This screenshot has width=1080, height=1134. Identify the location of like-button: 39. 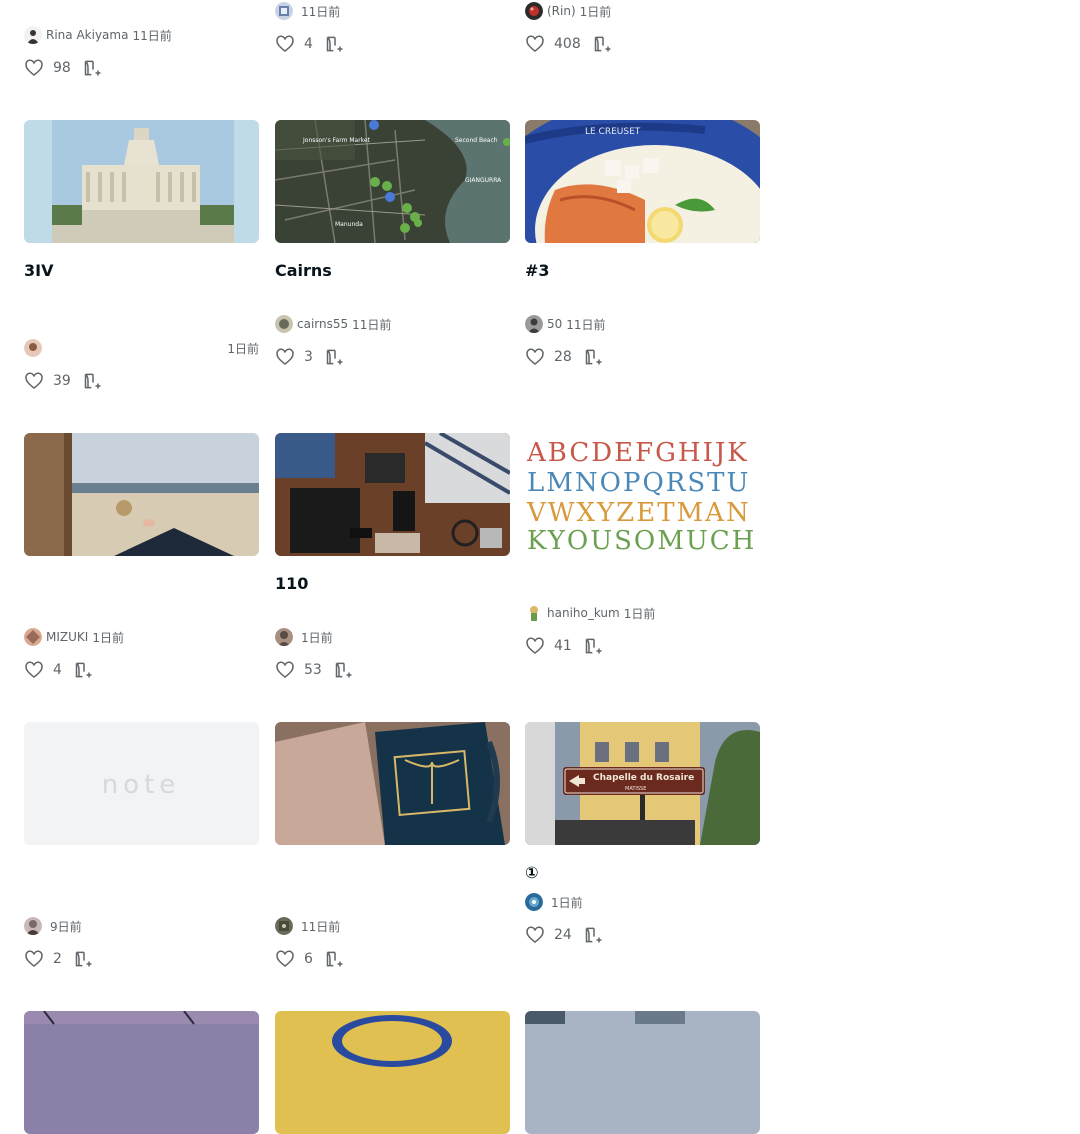
(47, 381).